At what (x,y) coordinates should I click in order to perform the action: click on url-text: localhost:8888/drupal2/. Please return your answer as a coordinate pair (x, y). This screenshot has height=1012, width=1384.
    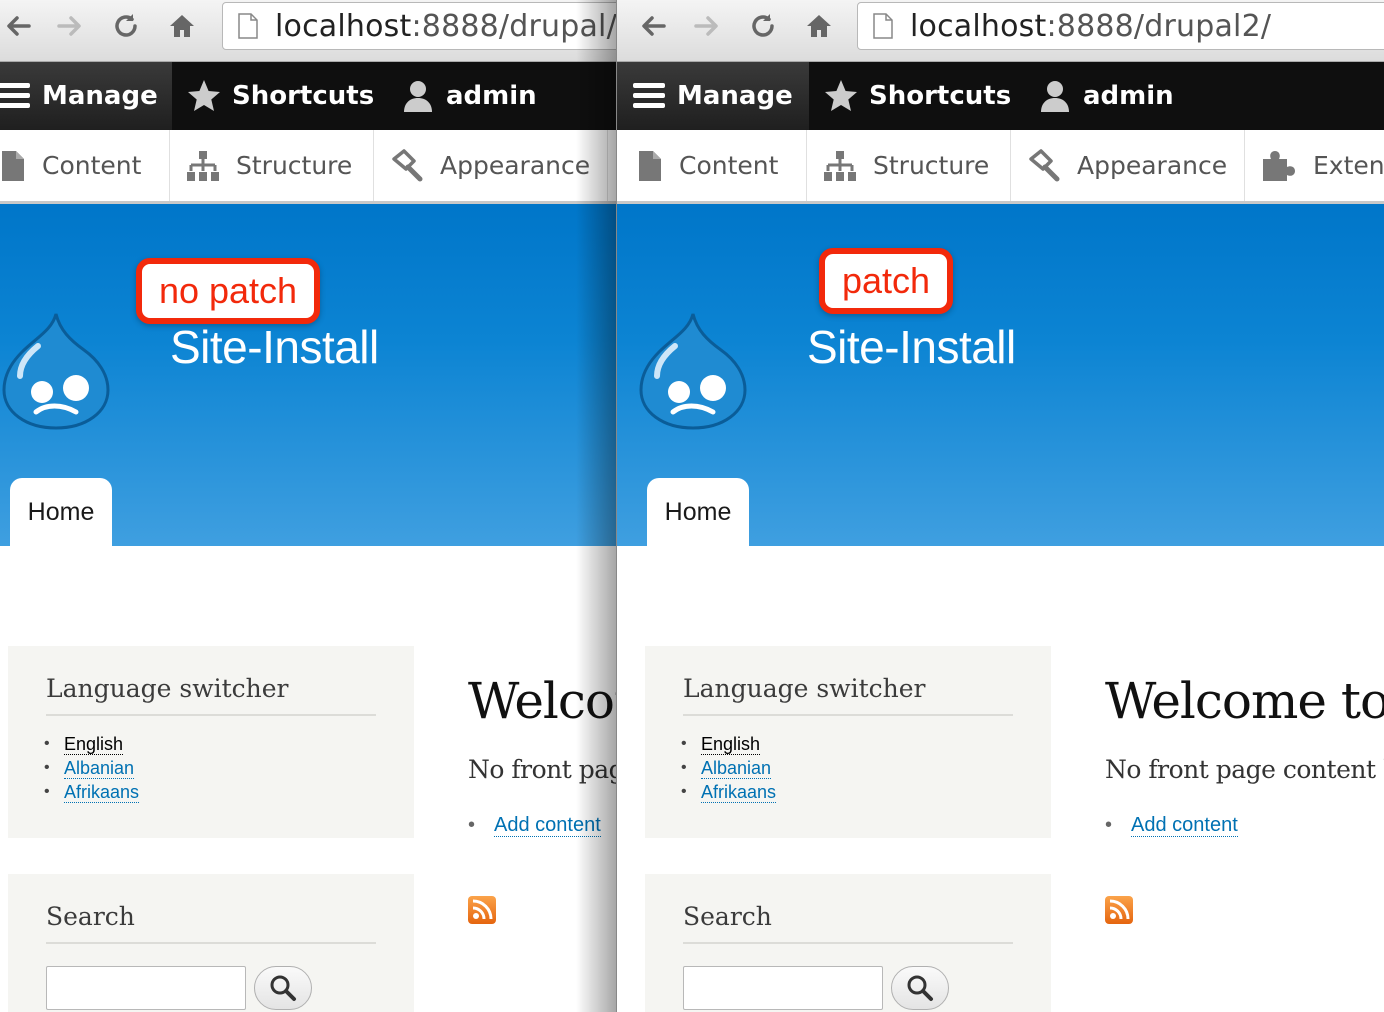
    Looking at the image, I should click on (1091, 26).